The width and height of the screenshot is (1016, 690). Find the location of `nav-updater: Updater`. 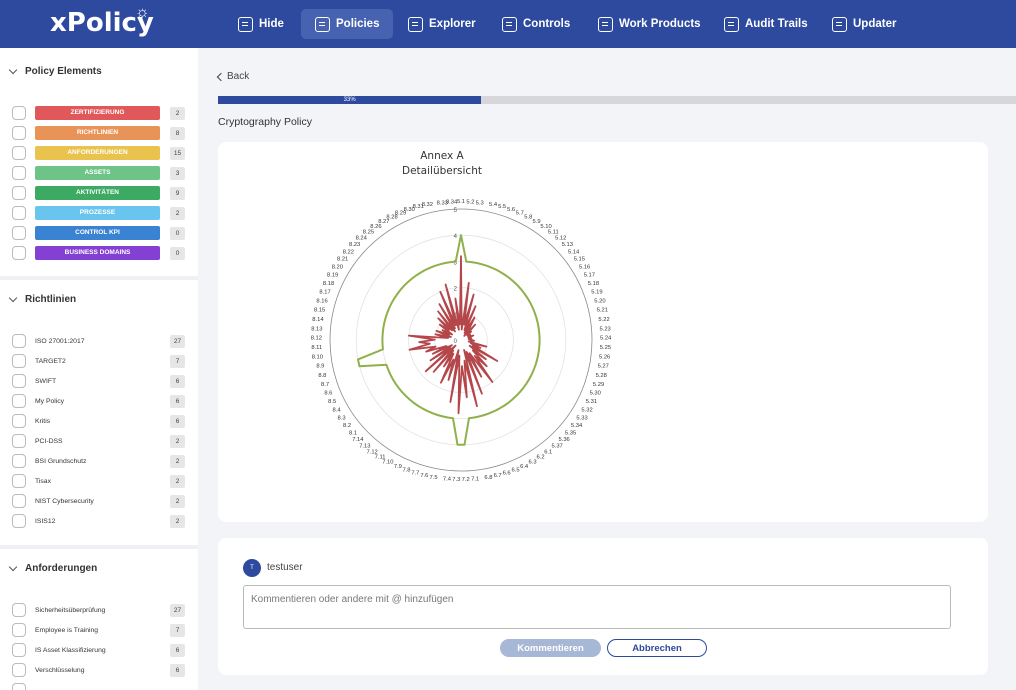

nav-updater: Updater is located at coordinates (863, 24).